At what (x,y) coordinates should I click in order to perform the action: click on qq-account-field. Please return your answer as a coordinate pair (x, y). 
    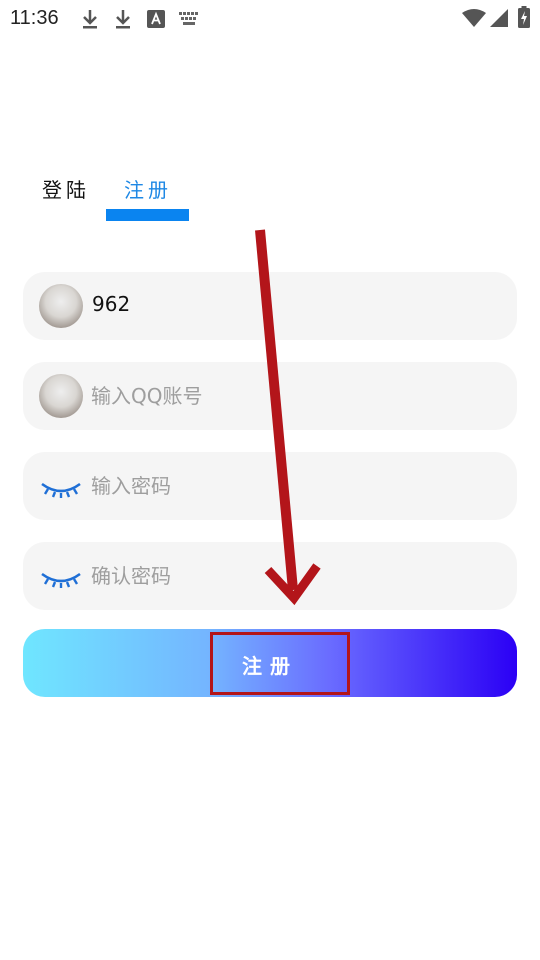
    Looking at the image, I should click on (270, 396).